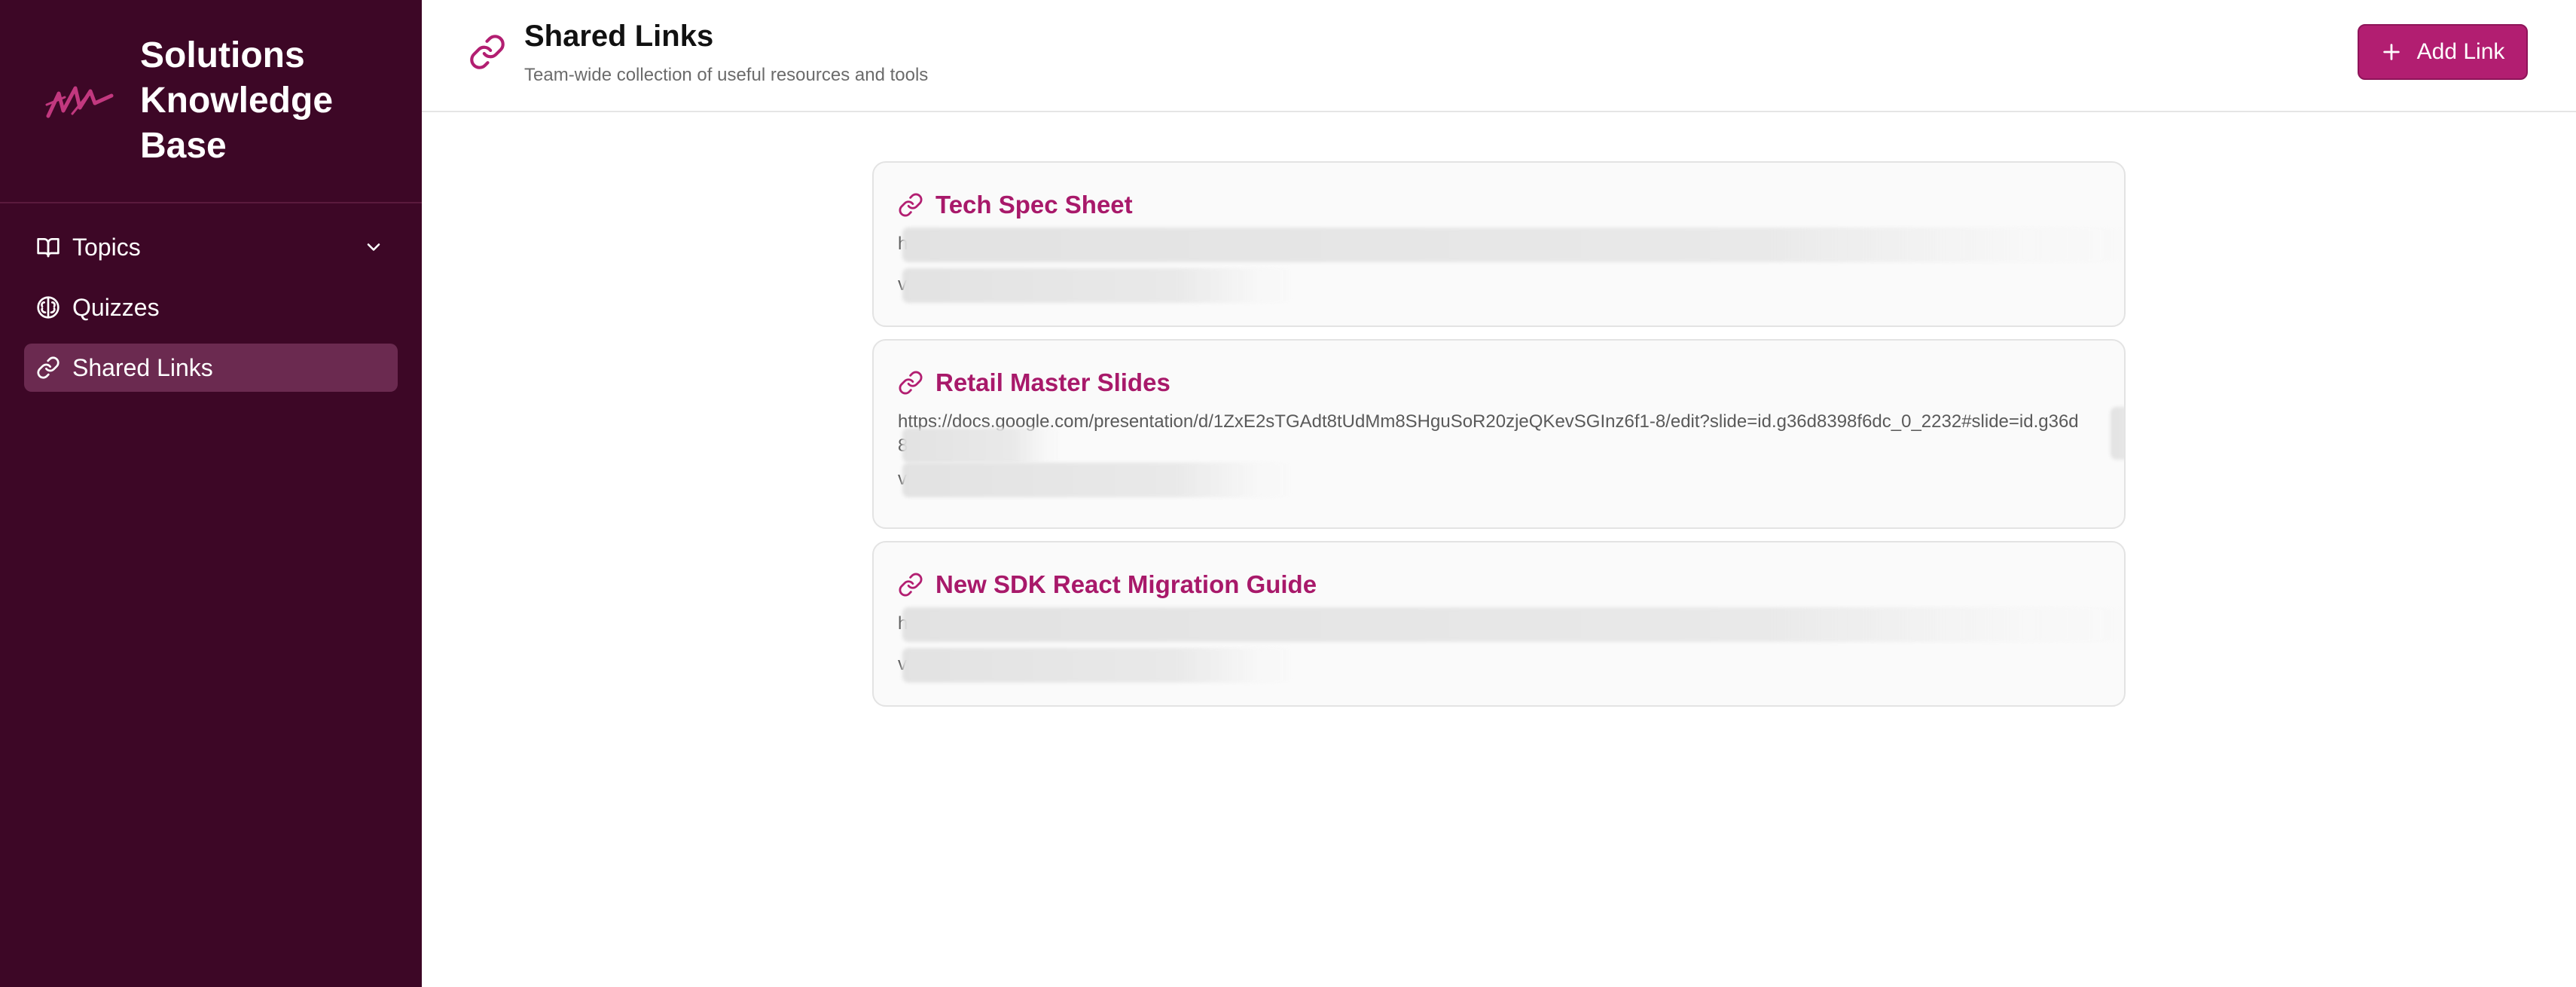 The height and width of the screenshot is (987, 2576). What do you see at coordinates (2391, 52) in the screenshot?
I see `plus-icon` at bounding box center [2391, 52].